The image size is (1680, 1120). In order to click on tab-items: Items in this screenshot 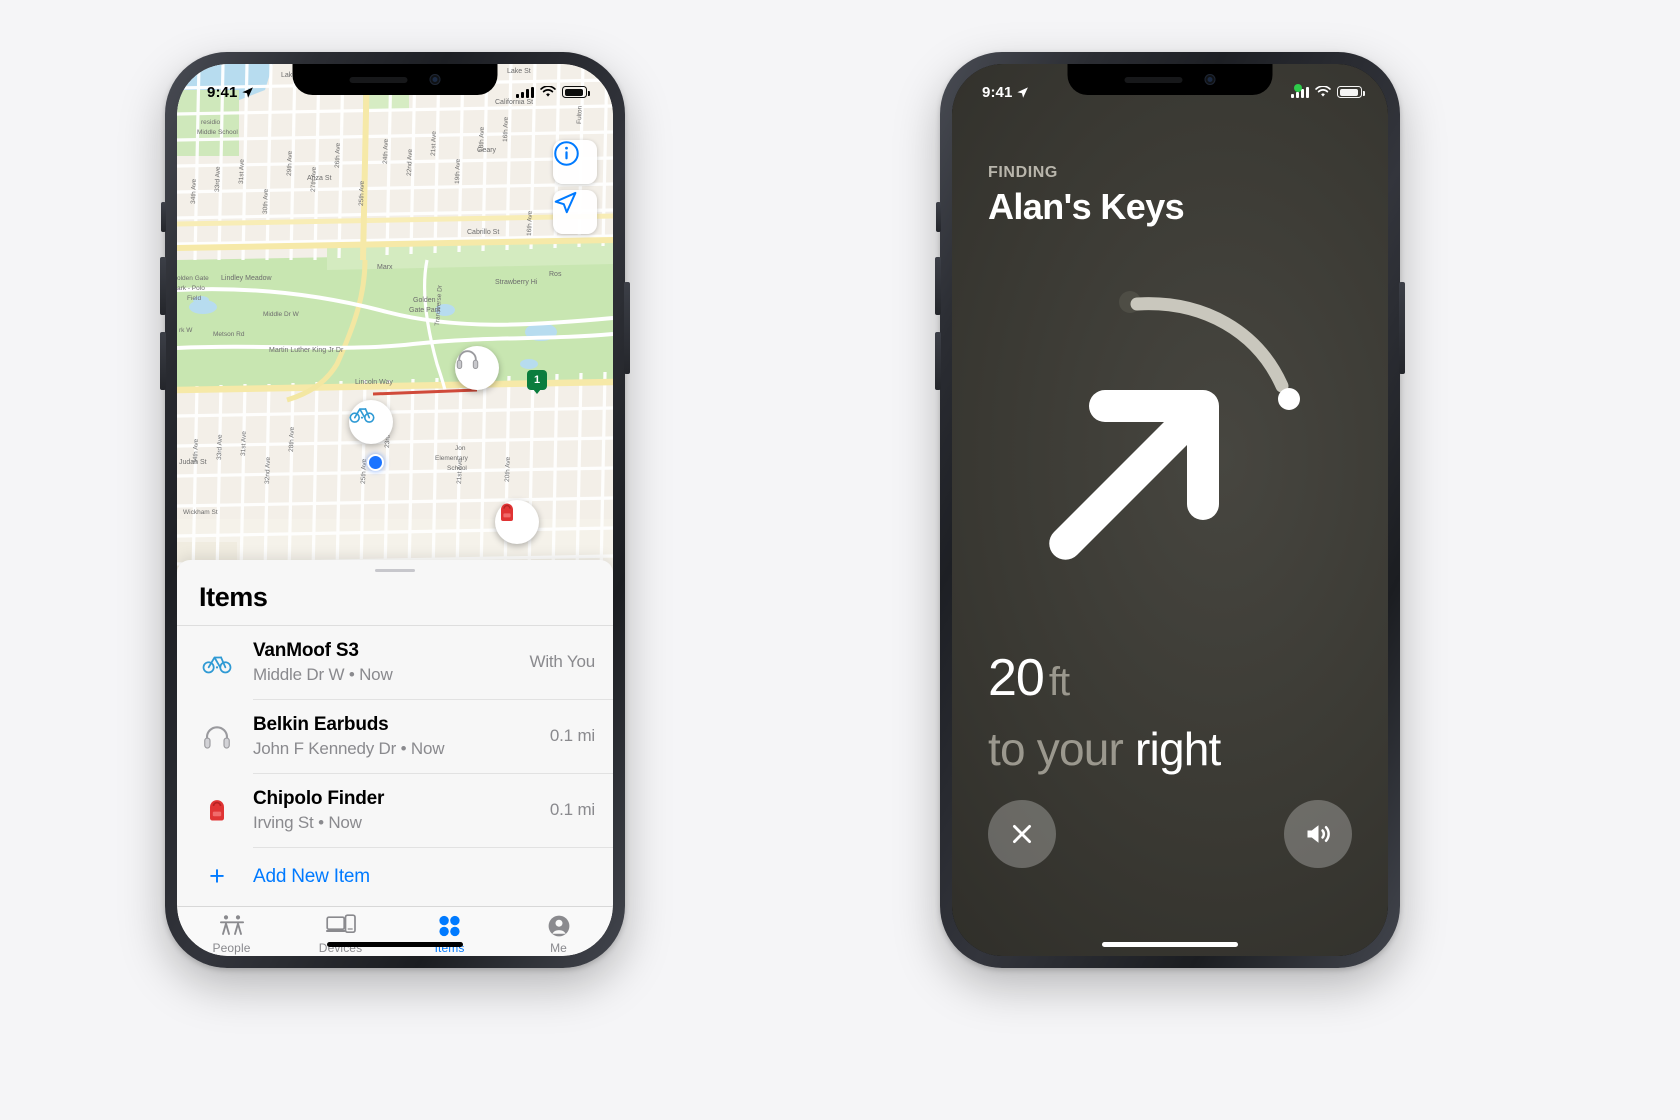, I will do `click(449, 934)`.